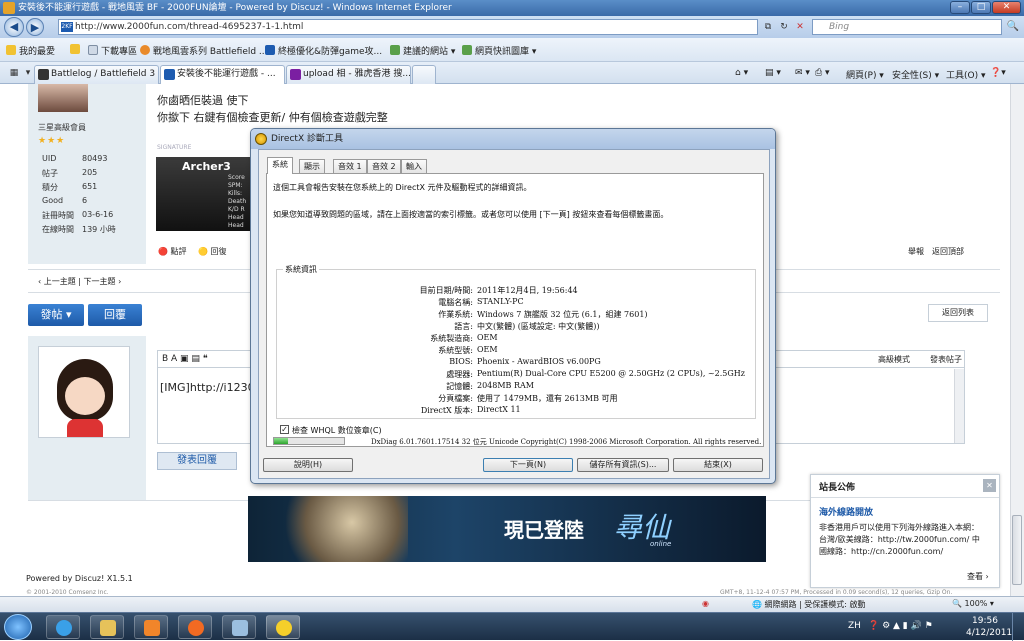 The height and width of the screenshot is (641, 1024). Describe the element at coordinates (451, 338) in the screenshot. I see `info-key: 系統製造商:` at that location.